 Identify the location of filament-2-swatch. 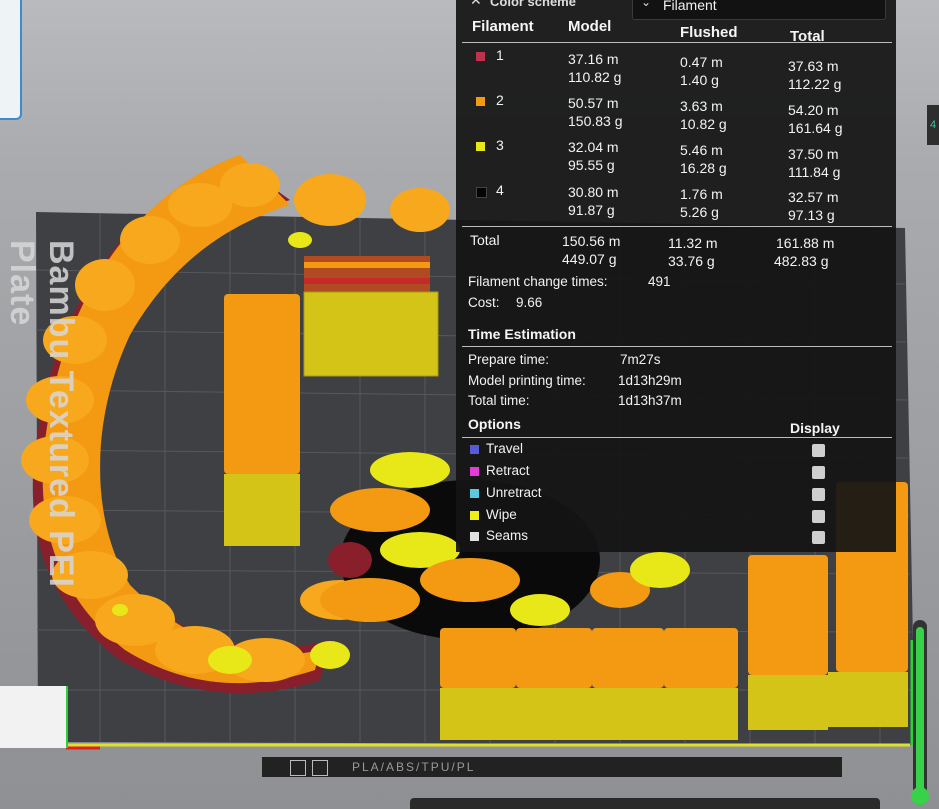
(480, 101).